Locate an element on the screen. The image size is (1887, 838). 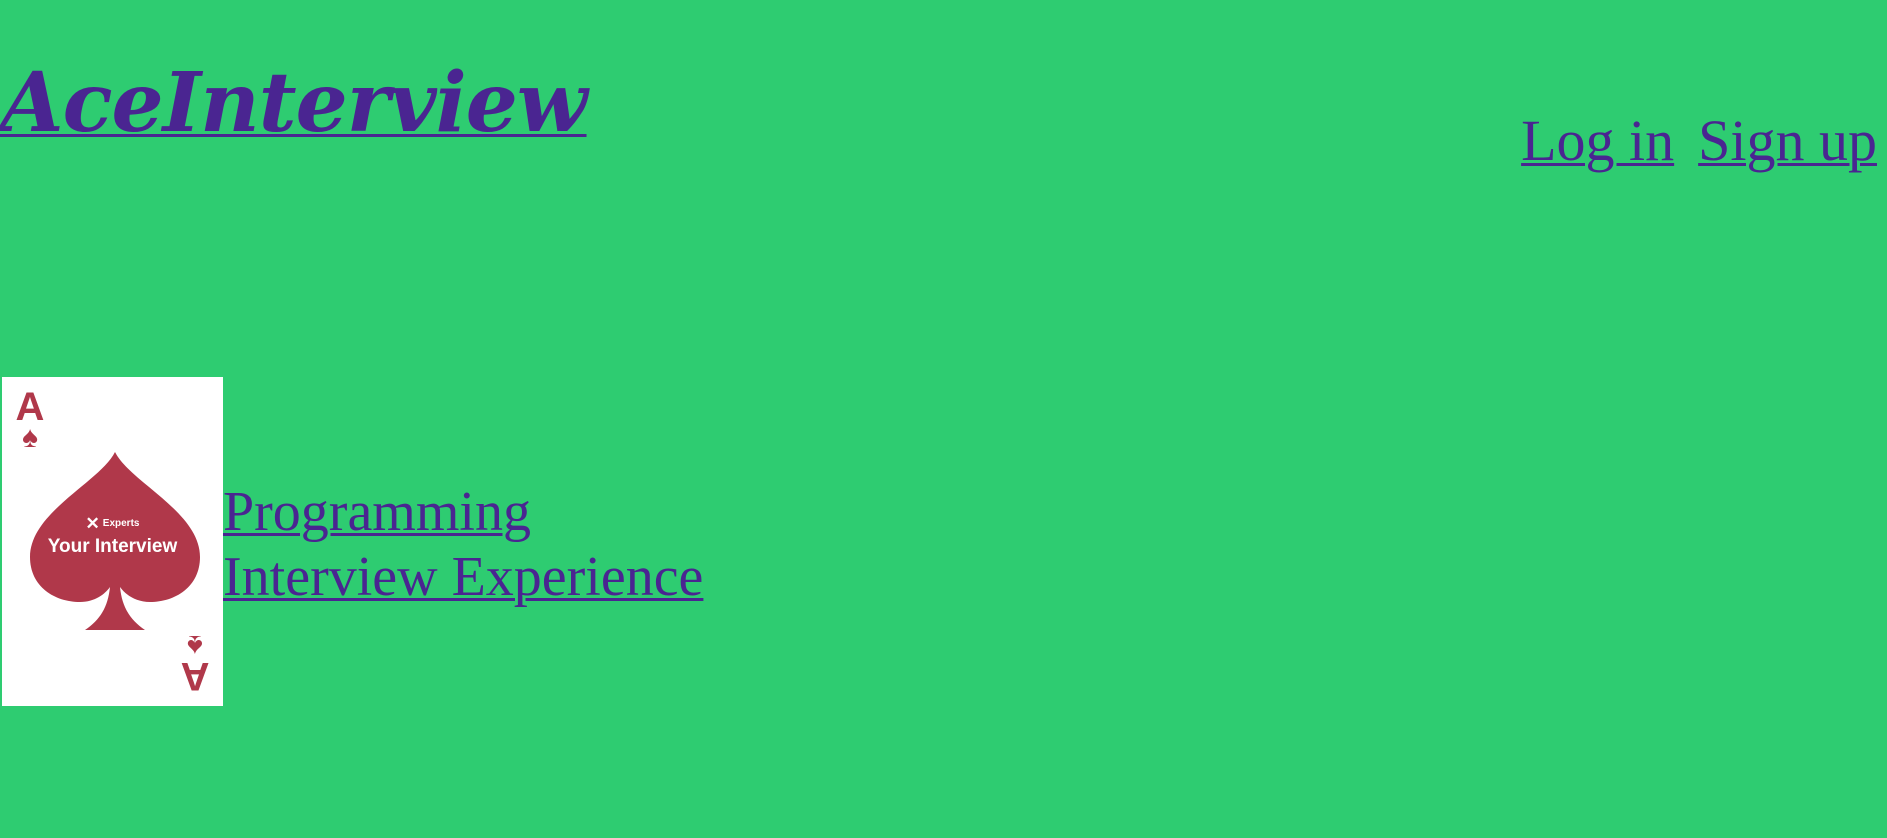
card-corner-top: A ♠ is located at coordinates (30, 420).